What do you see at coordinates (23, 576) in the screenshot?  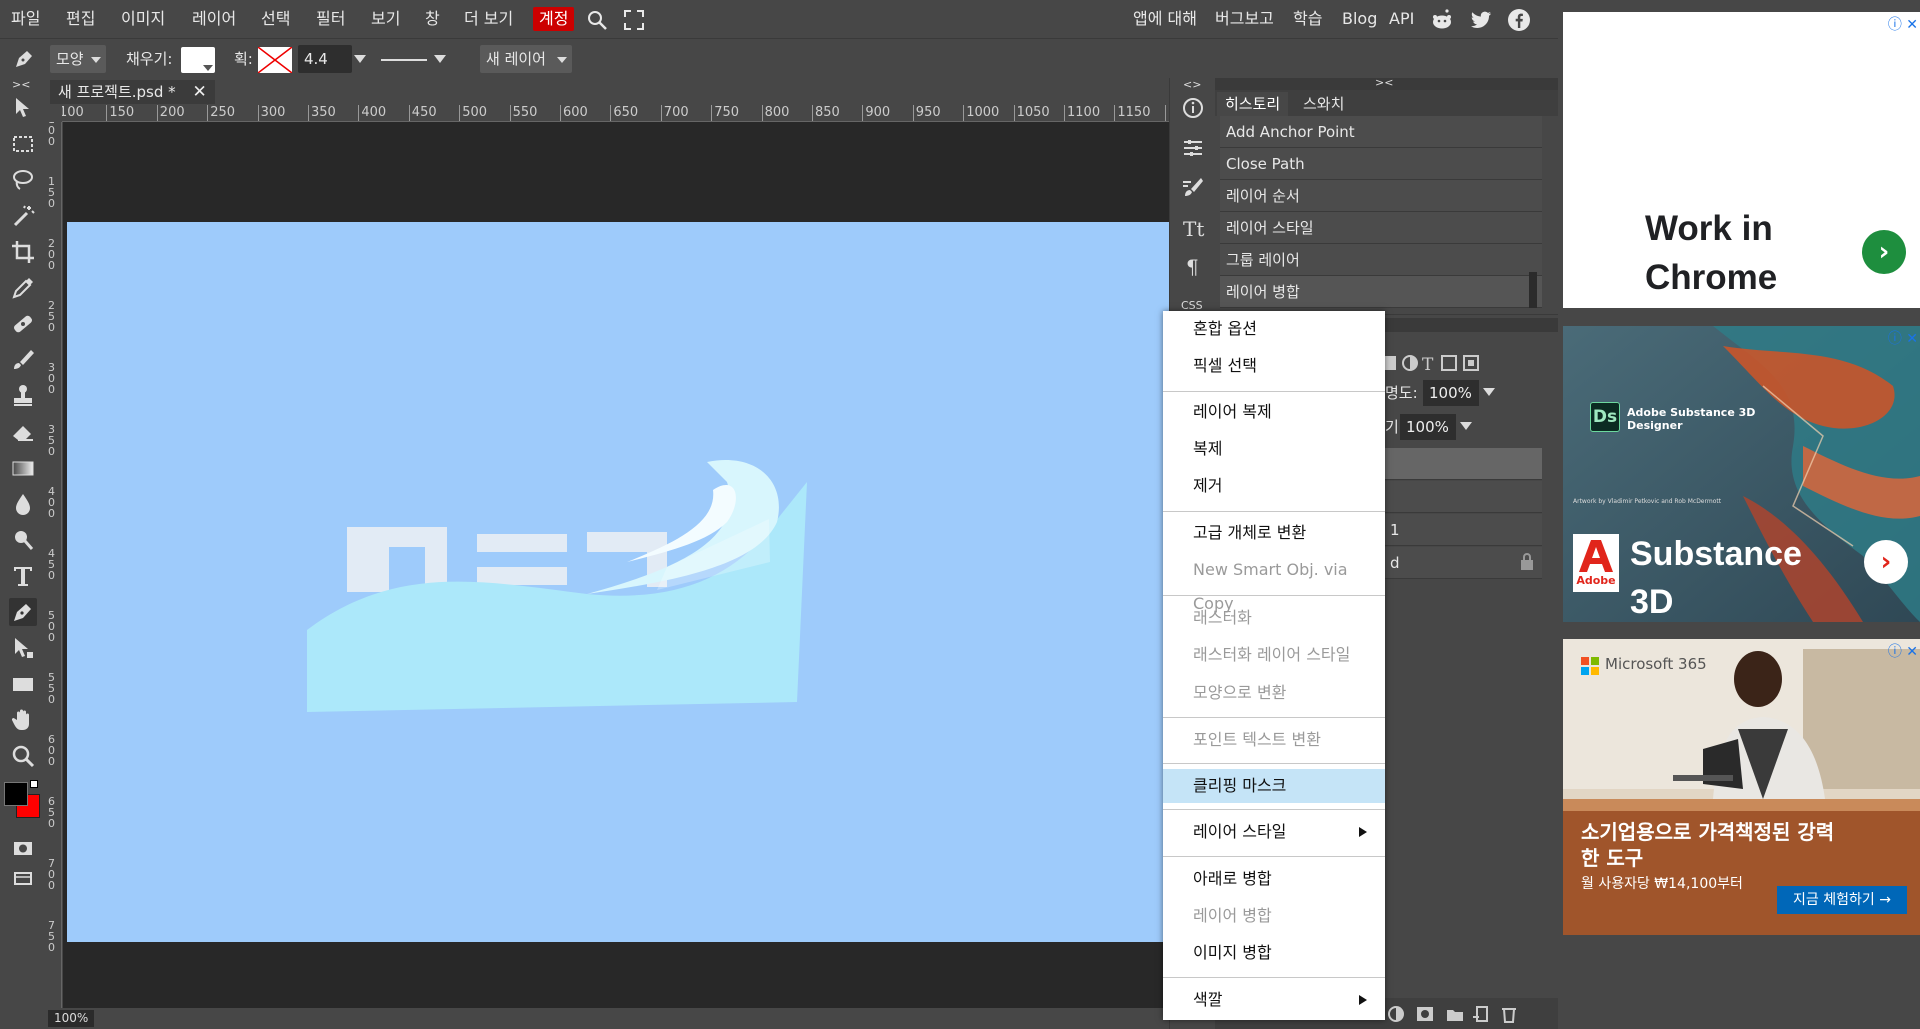 I see `text-tool-icon` at bounding box center [23, 576].